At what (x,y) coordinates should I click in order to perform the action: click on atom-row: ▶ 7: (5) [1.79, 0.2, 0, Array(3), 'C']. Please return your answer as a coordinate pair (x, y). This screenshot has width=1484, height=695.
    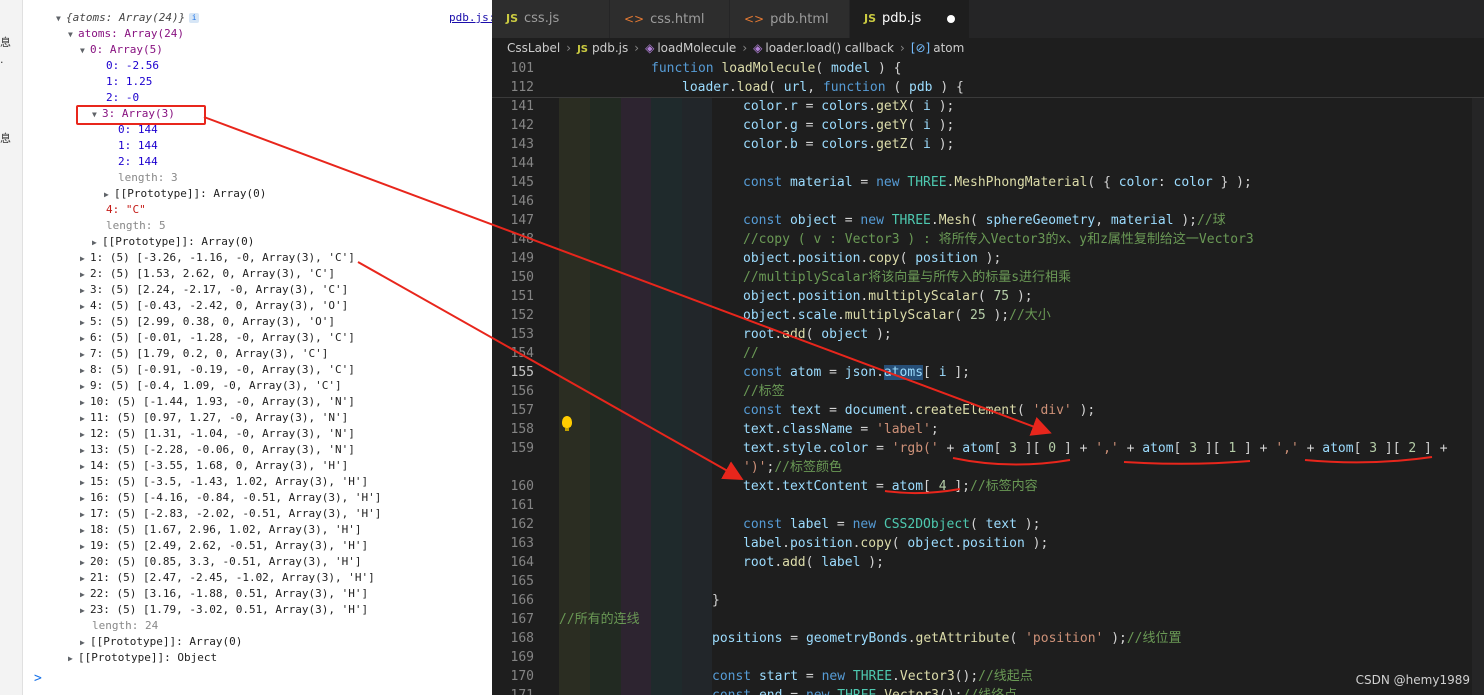
    Looking at the image, I should click on (204, 354).